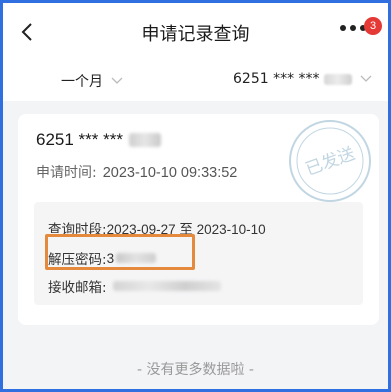 The image size is (391, 392). I want to click on account-label: 6251 *** ***, so click(276, 79).